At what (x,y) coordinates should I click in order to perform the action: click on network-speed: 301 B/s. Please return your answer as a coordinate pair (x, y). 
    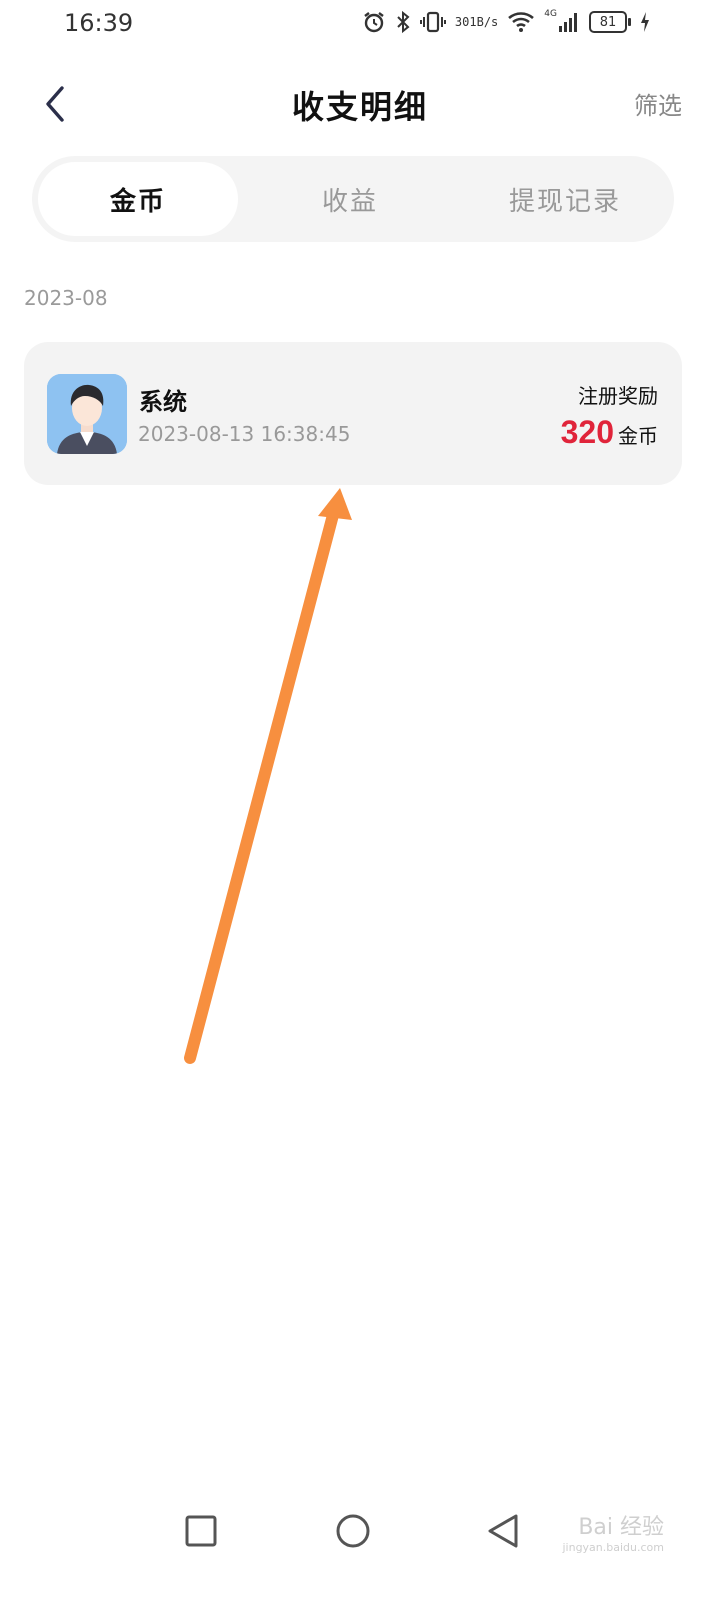
    Looking at the image, I should click on (476, 21).